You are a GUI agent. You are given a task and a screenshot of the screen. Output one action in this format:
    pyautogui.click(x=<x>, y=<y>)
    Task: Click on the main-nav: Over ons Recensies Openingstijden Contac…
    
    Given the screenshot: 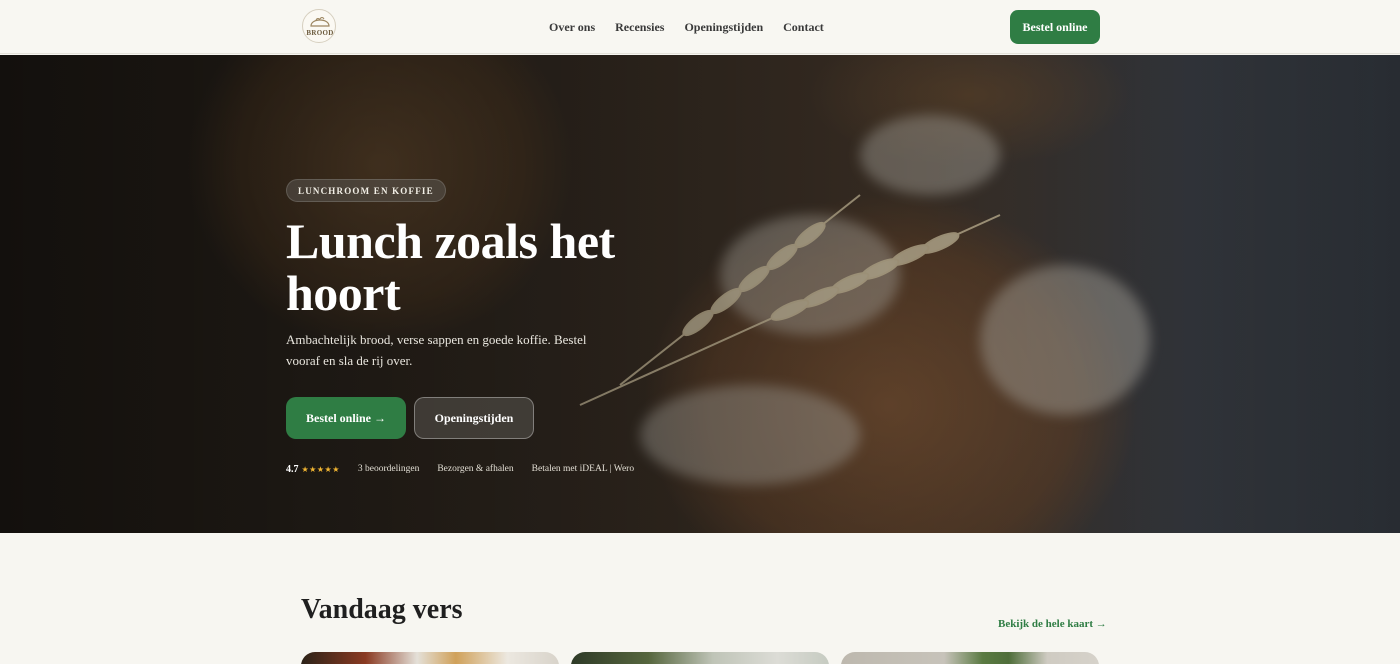 What is the action you would take?
    pyautogui.click(x=686, y=27)
    